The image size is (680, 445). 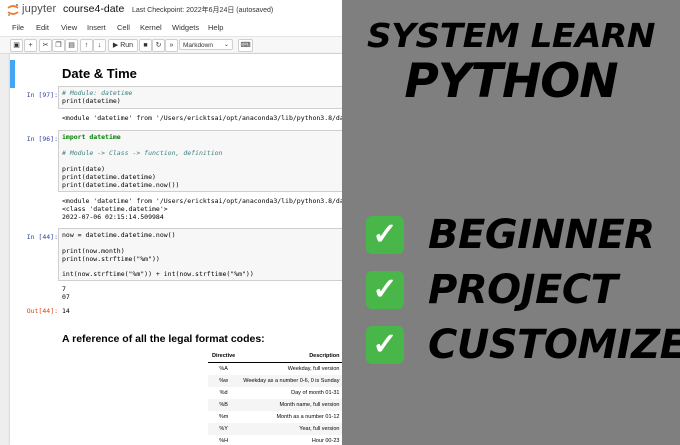 What do you see at coordinates (58, 45) in the screenshot?
I see `copy-button: ❐` at bounding box center [58, 45].